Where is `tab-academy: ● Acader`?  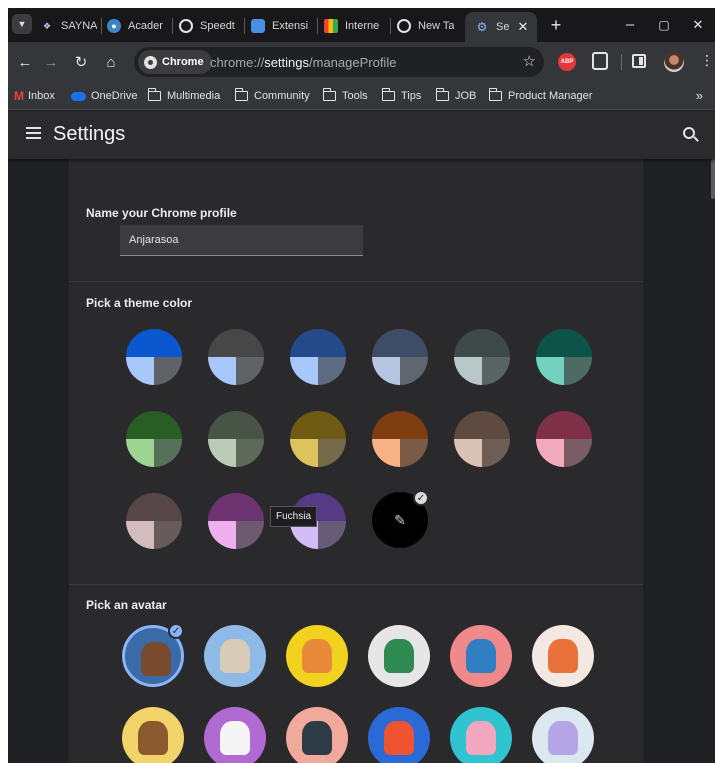 tab-academy: ● Acader is located at coordinates (138, 26).